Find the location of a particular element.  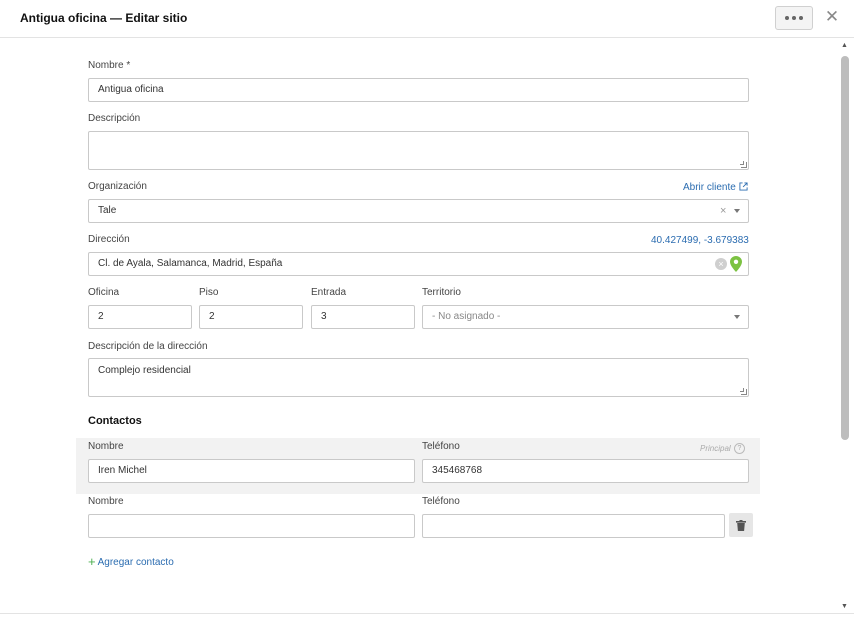

map-pin-icon is located at coordinates (736, 264).